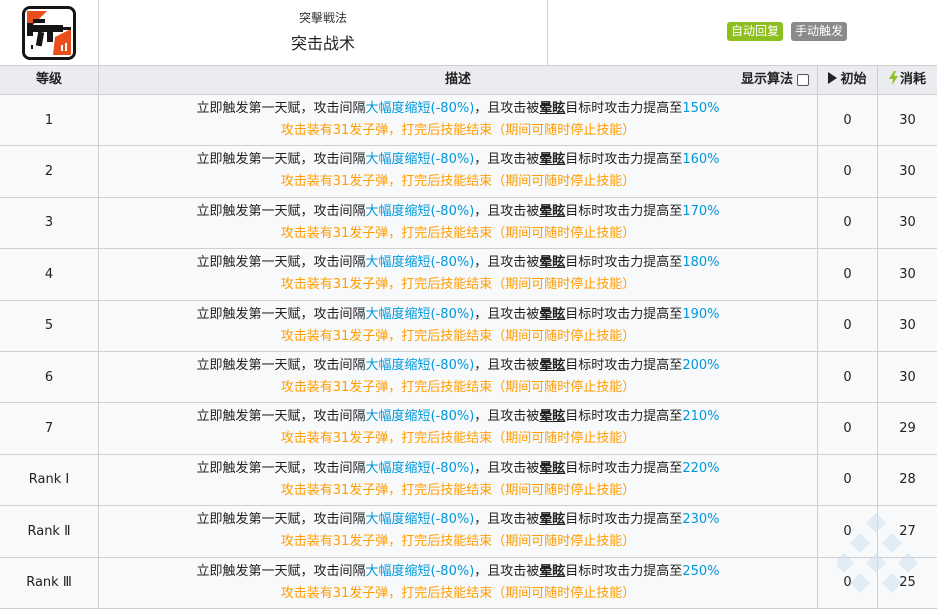  What do you see at coordinates (322, 18) in the screenshot?
I see `skill-subtitle: 突擊戦法` at bounding box center [322, 18].